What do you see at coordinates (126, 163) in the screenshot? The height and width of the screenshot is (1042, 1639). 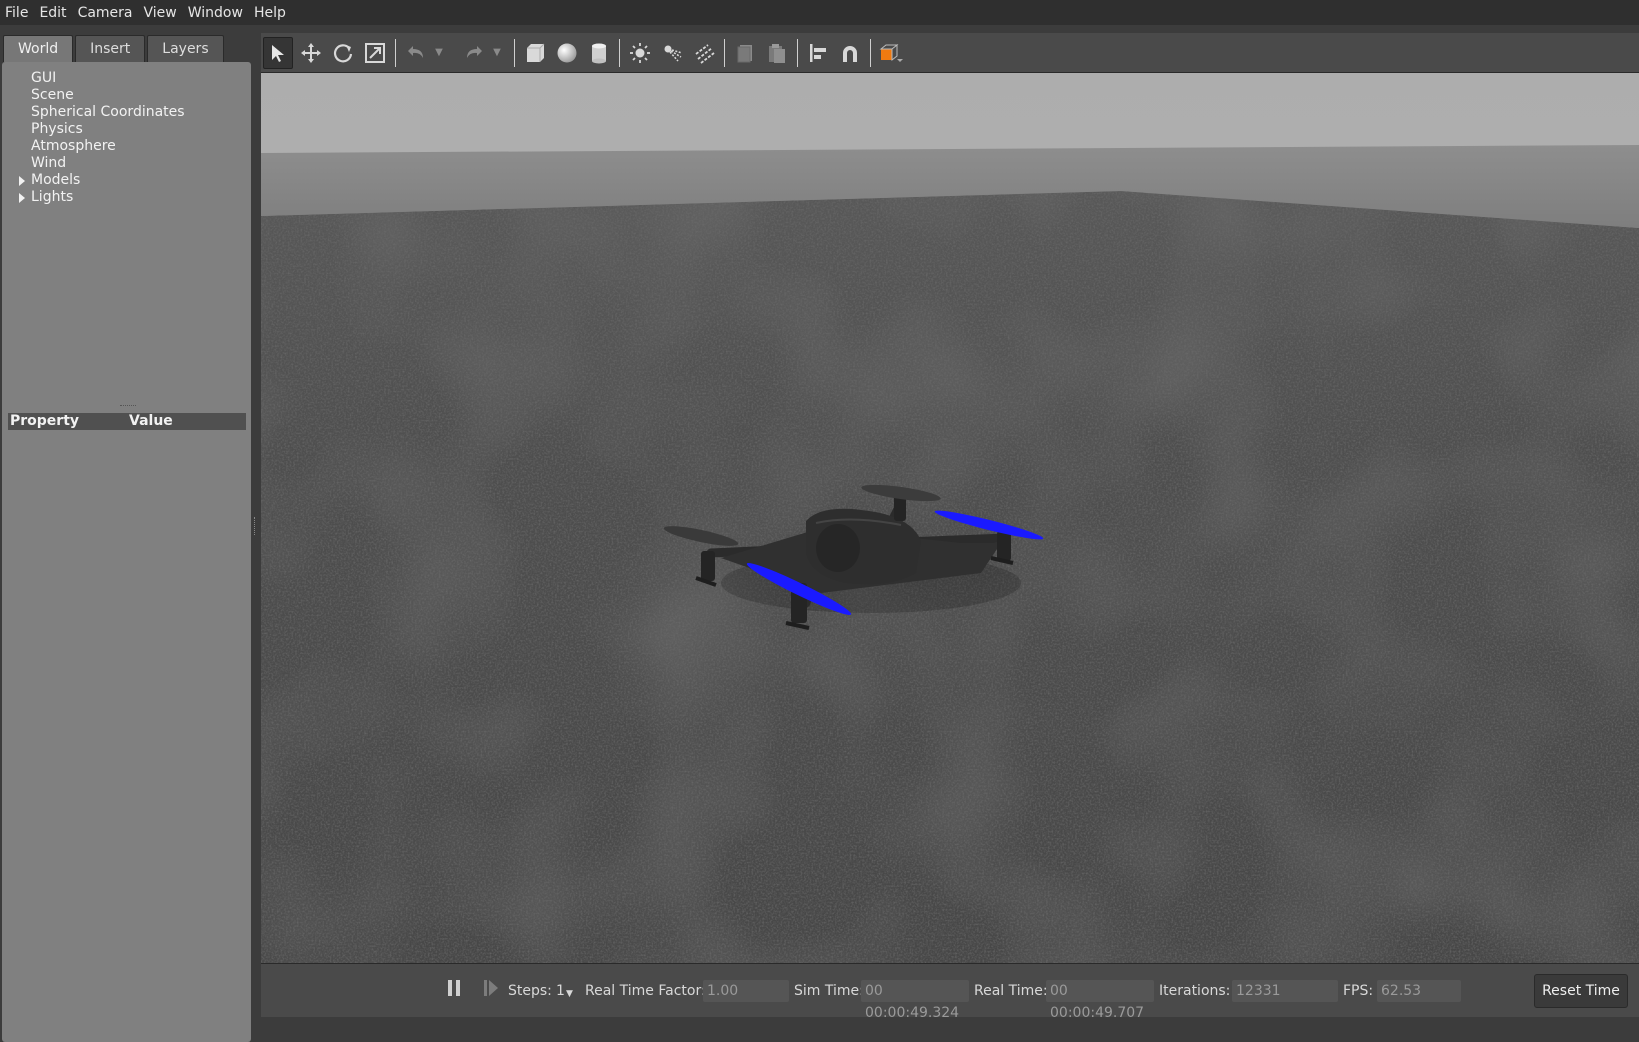 I see `tree-item-wind: Wind` at bounding box center [126, 163].